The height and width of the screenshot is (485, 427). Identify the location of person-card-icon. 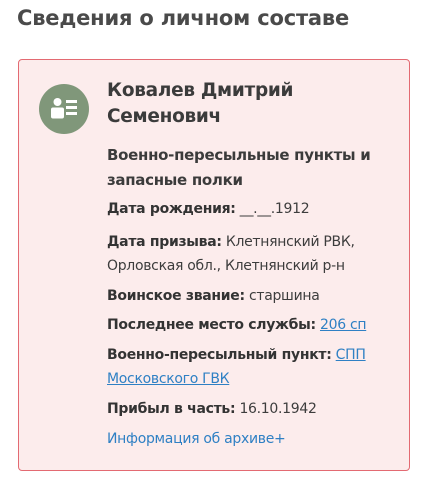
(64, 109).